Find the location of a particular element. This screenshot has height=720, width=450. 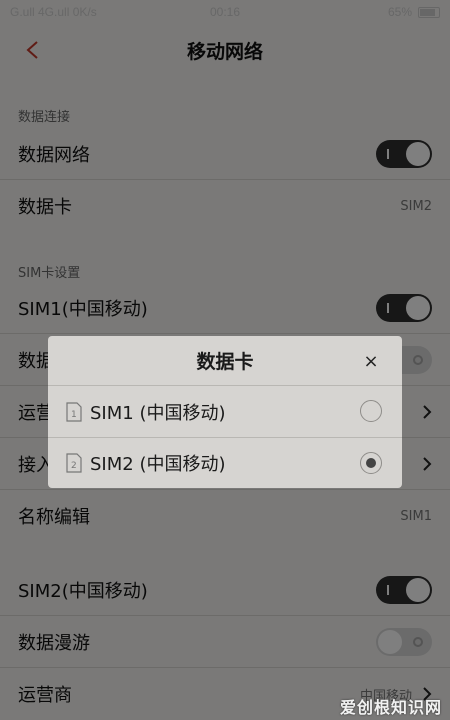

dialog-header: 数据卡 × is located at coordinates (225, 361).